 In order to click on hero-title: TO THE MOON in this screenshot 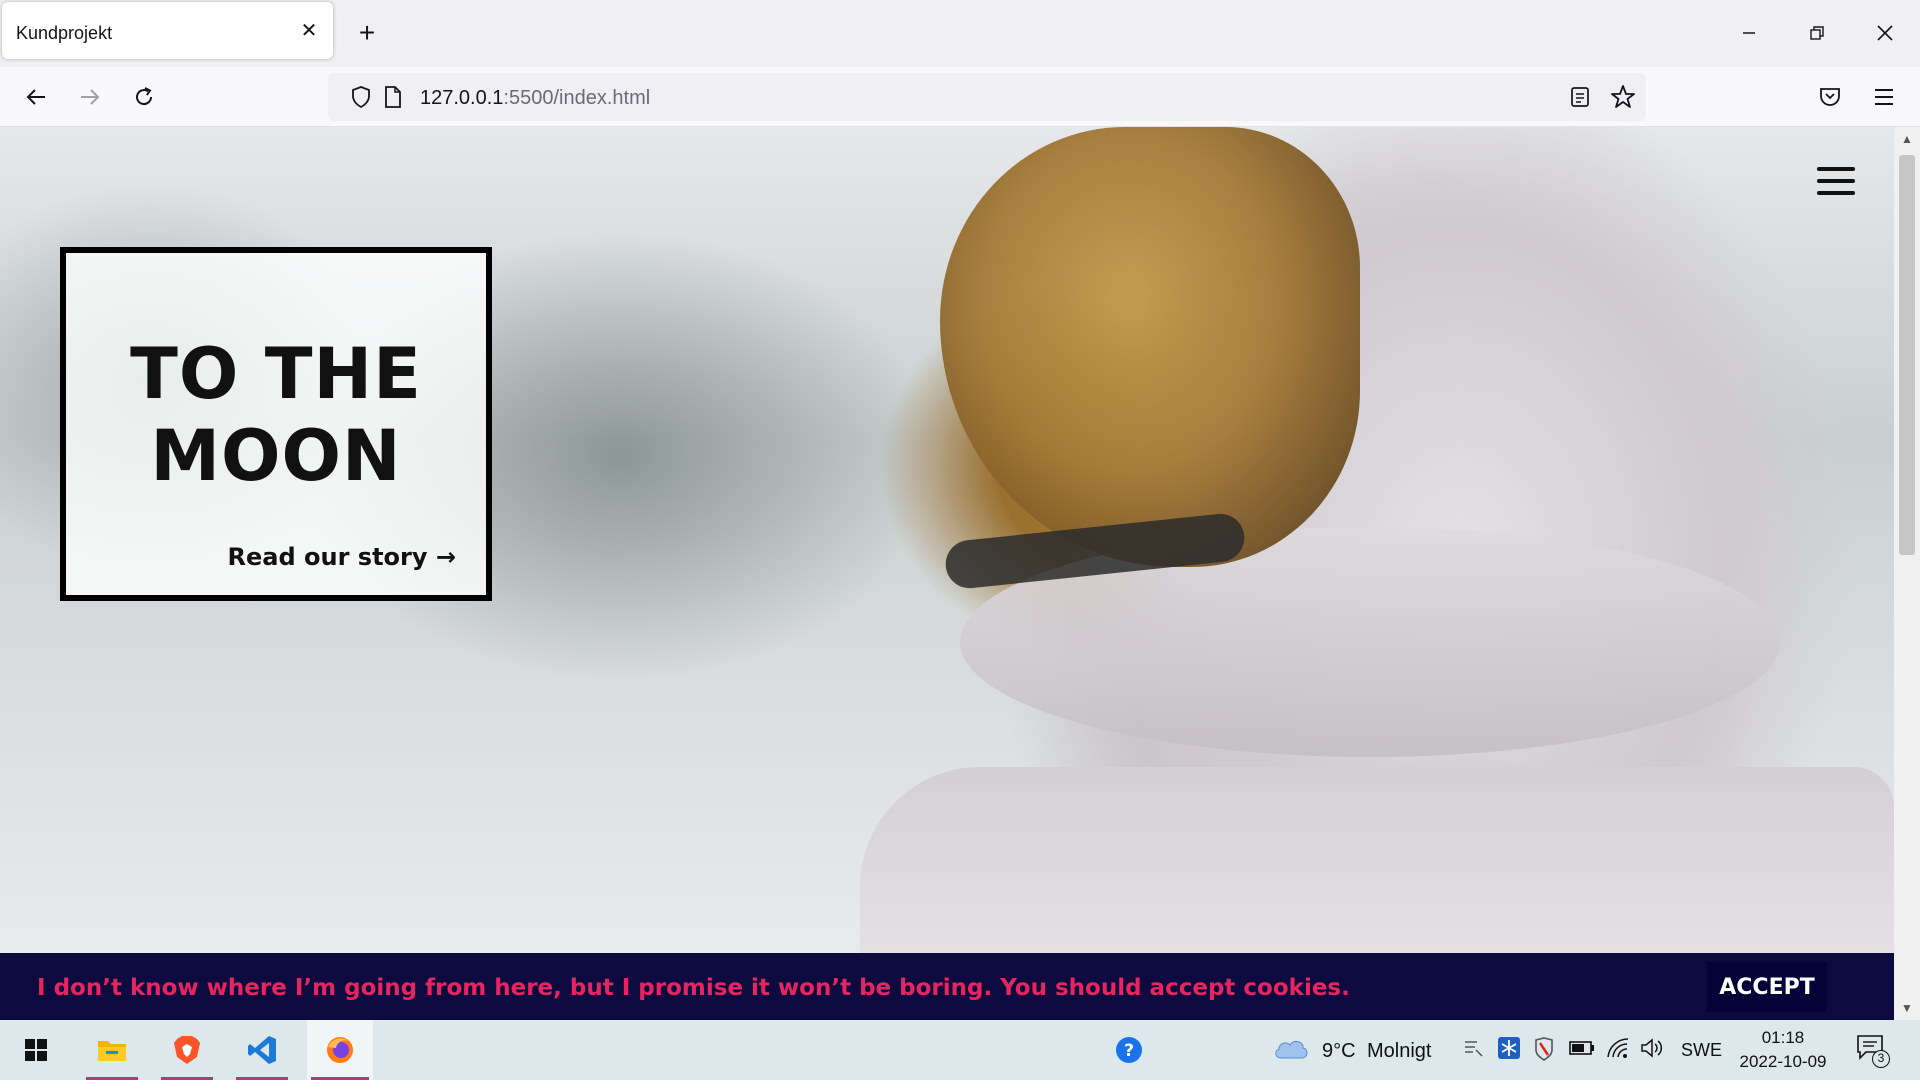, I will do `click(276, 415)`.